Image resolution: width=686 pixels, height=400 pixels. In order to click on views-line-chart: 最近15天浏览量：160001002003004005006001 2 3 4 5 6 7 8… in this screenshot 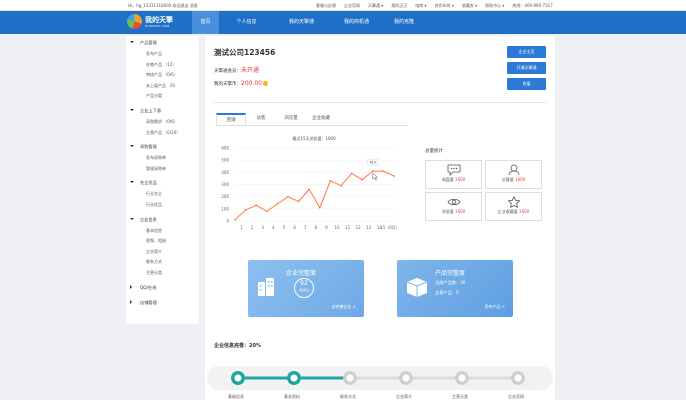, I will do `click(310, 182)`.